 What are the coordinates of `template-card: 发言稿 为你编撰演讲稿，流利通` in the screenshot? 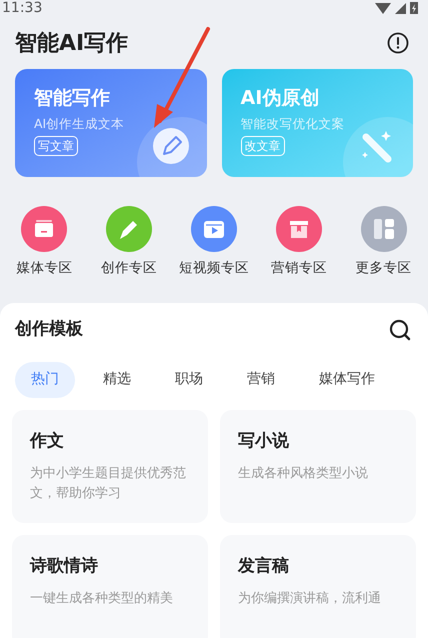 It's located at (318, 586).